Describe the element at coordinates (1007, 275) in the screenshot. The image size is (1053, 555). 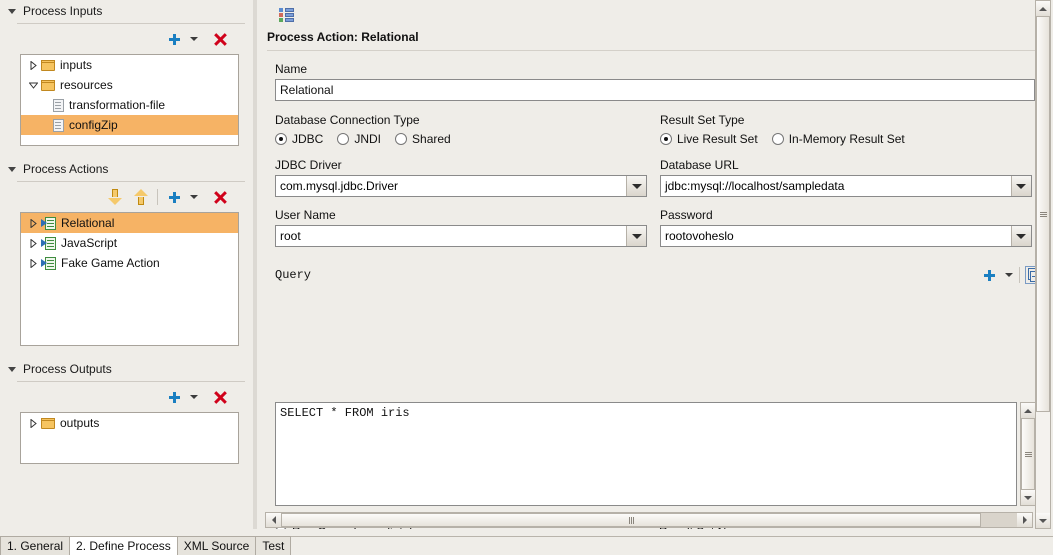
I see `add-query-param-dropdown-button` at that location.